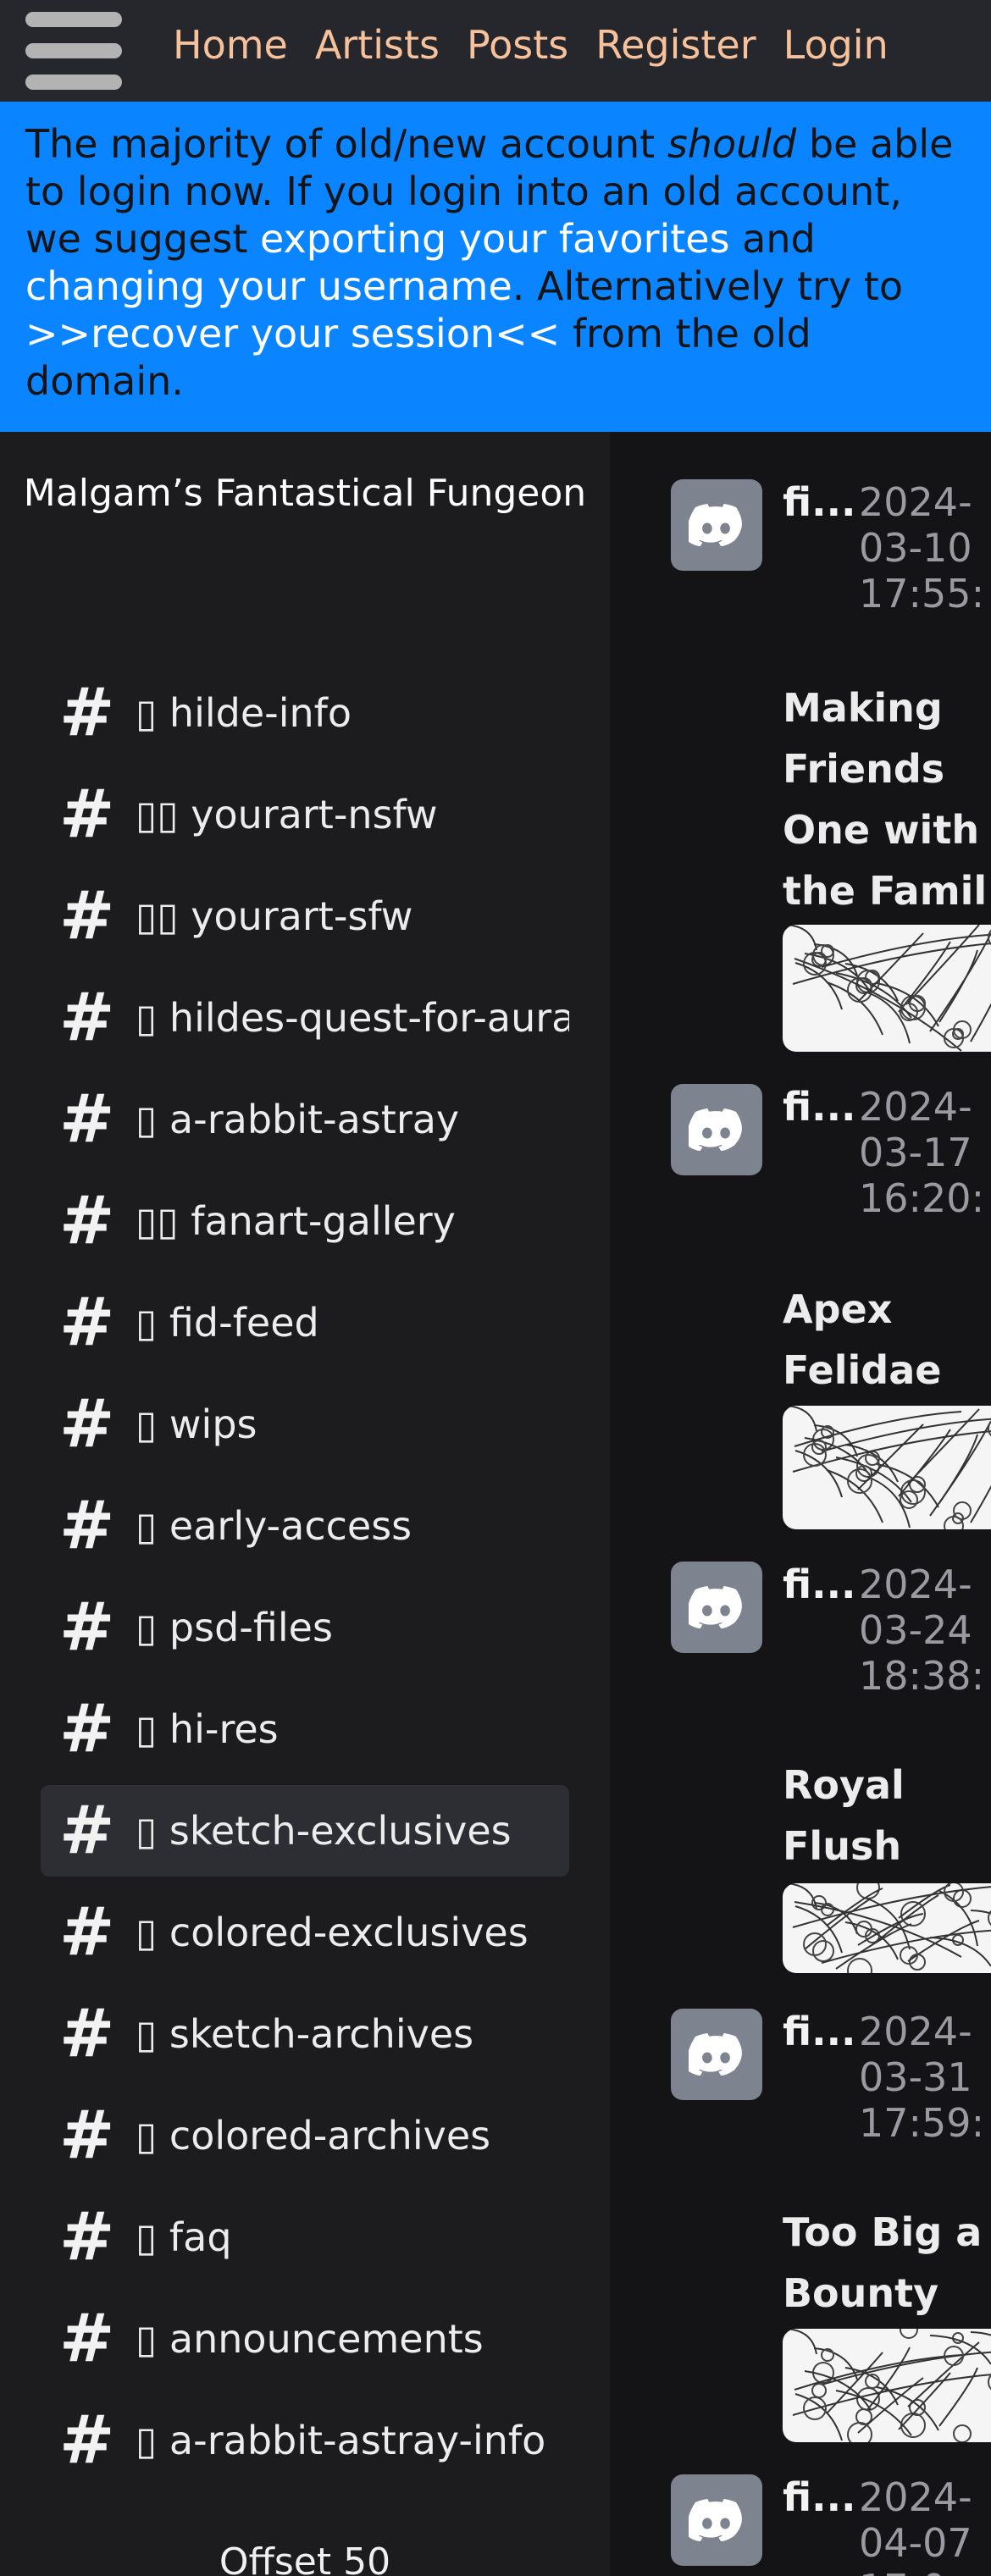  I want to click on channel-item: # ▯ early-access, so click(305, 1526).